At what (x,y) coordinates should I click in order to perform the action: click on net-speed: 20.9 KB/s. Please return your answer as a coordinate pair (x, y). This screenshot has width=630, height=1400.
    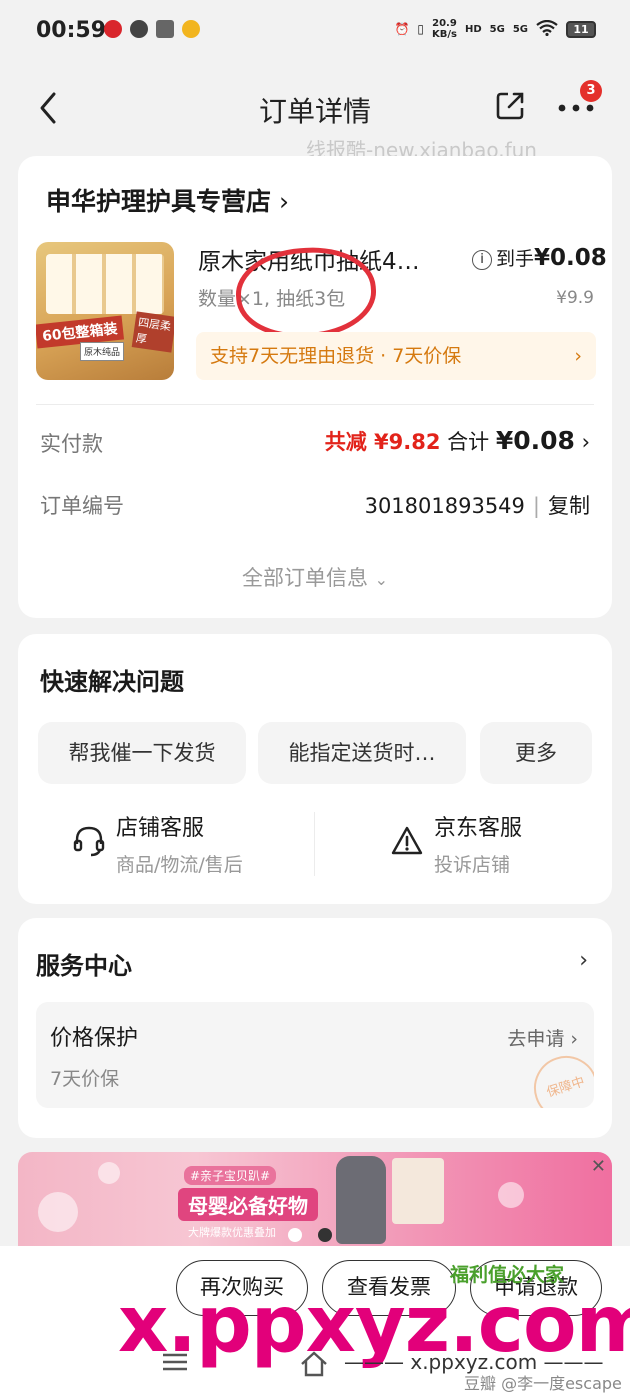
    Looking at the image, I should click on (444, 29).